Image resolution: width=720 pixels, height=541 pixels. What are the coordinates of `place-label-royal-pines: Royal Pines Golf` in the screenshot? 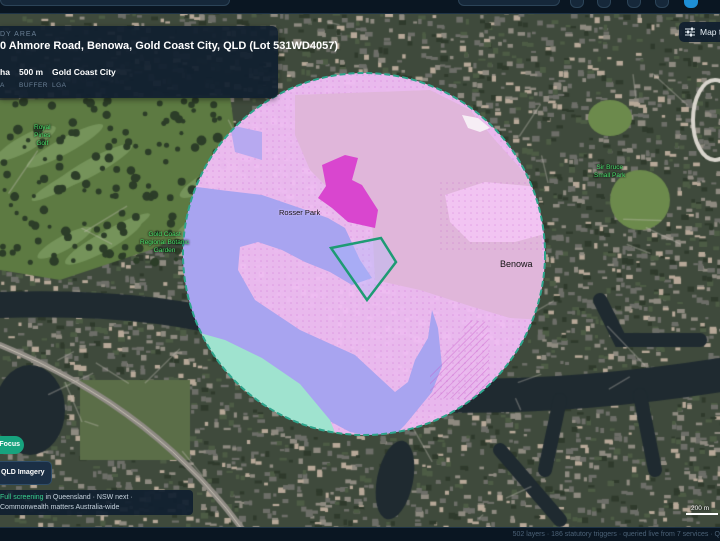 It's located at (42, 135).